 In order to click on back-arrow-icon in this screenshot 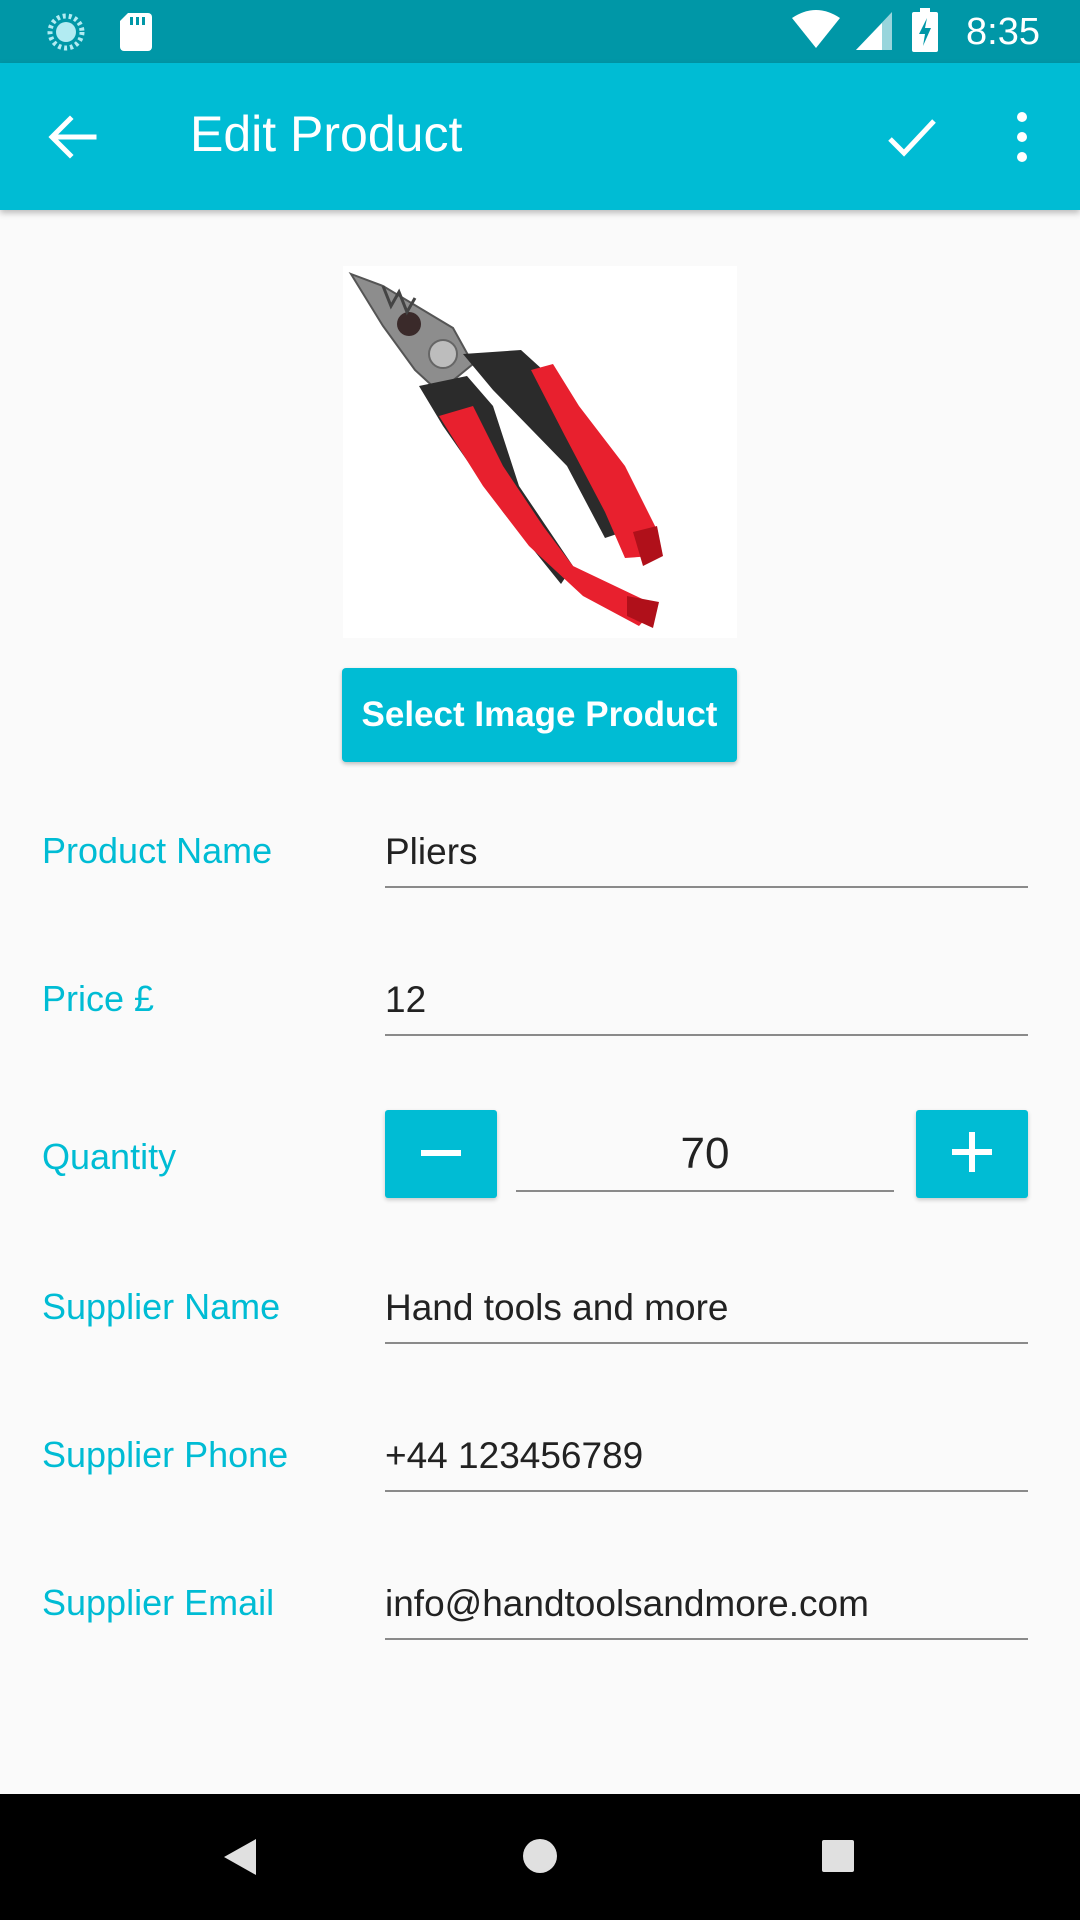, I will do `click(72, 137)`.